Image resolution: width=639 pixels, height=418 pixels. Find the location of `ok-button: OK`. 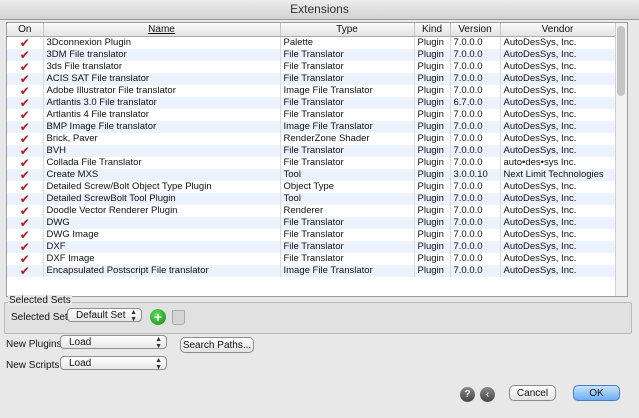

ok-button: OK is located at coordinates (596, 393).